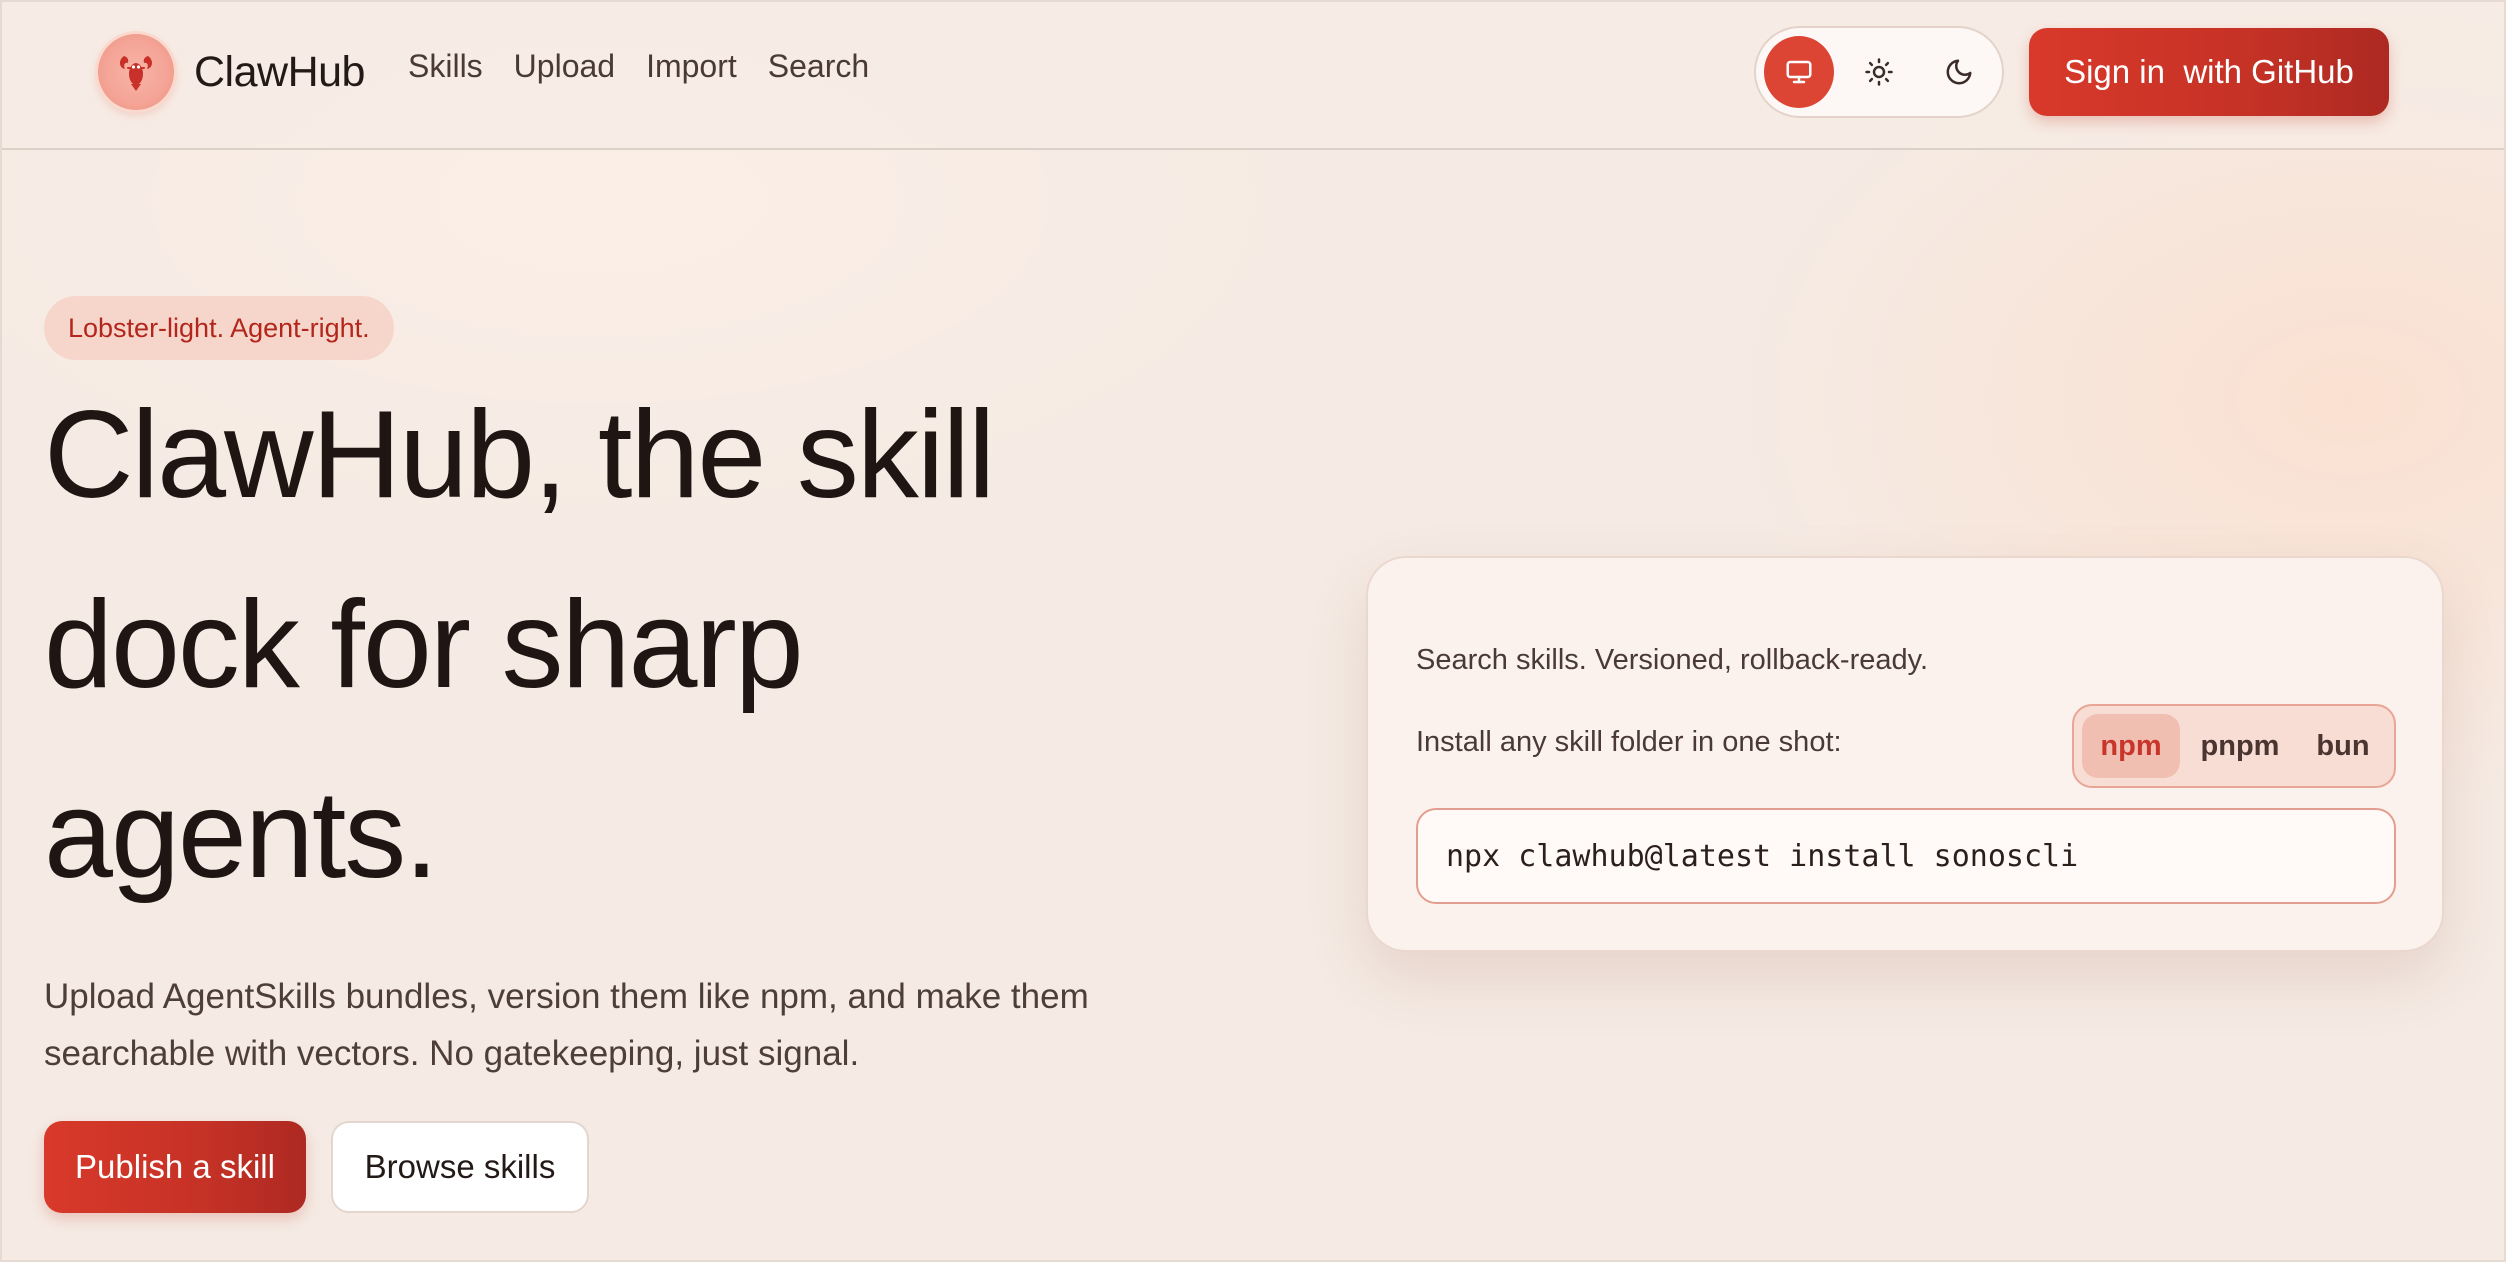 The width and height of the screenshot is (2506, 1262). Describe the element at coordinates (279, 71) in the screenshot. I see `brand-name: ClawHub` at that location.